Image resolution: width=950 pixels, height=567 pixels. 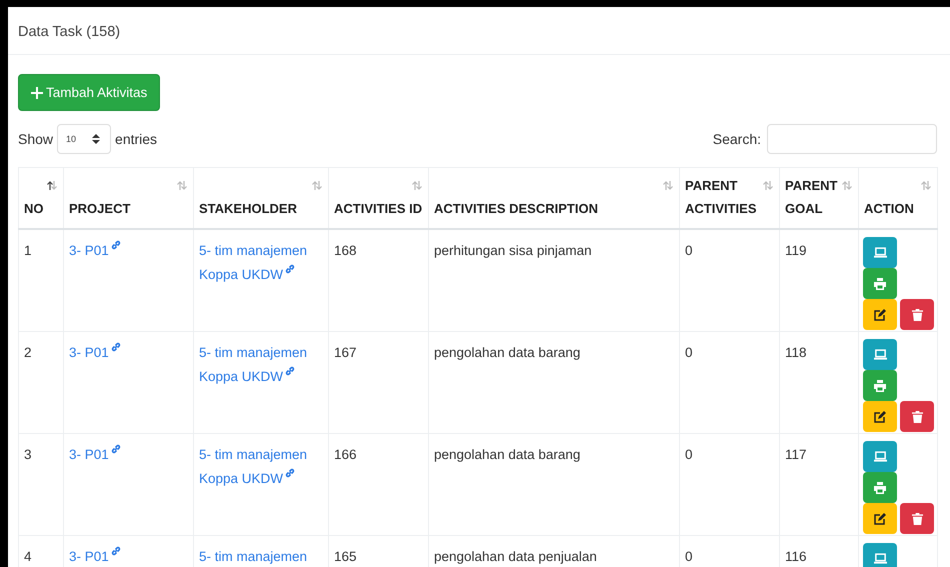 I want to click on card-title: Data Task (158), so click(x=69, y=32).